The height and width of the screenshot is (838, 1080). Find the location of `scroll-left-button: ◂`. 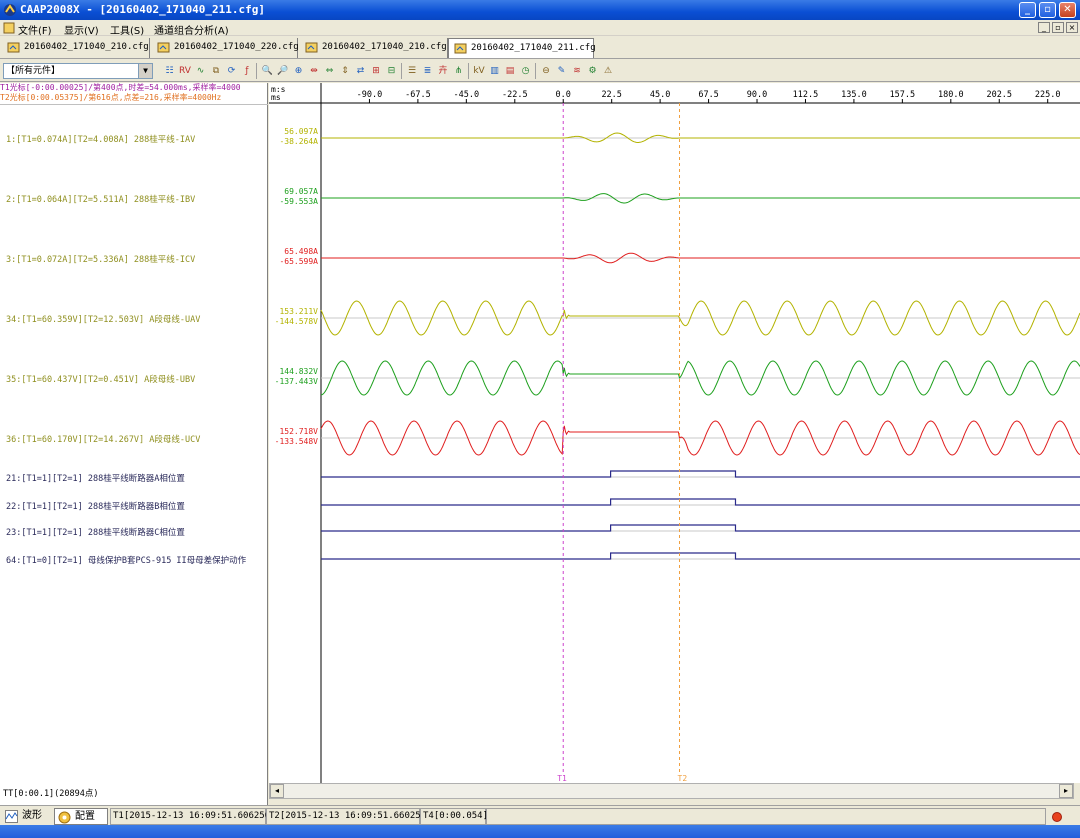

scroll-left-button: ◂ is located at coordinates (277, 791).